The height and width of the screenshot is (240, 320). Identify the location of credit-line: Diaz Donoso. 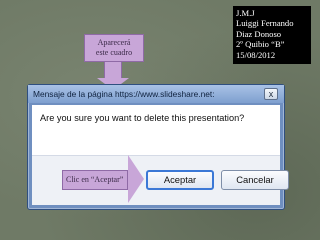
(259, 33).